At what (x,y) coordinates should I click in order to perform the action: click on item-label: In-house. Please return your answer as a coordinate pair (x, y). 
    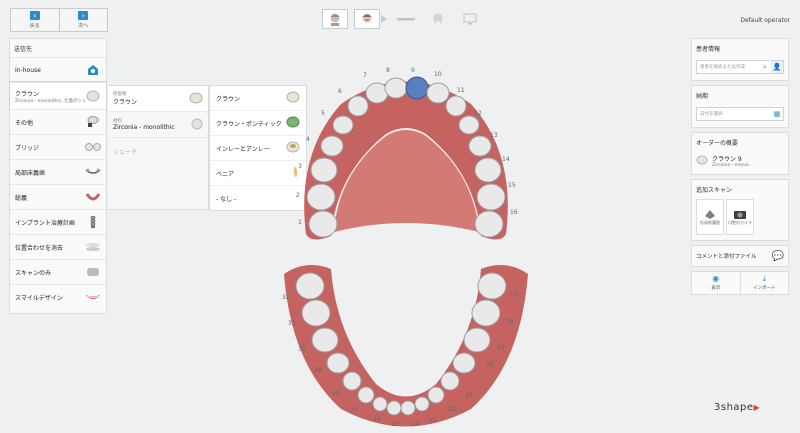
    Looking at the image, I should click on (28, 70).